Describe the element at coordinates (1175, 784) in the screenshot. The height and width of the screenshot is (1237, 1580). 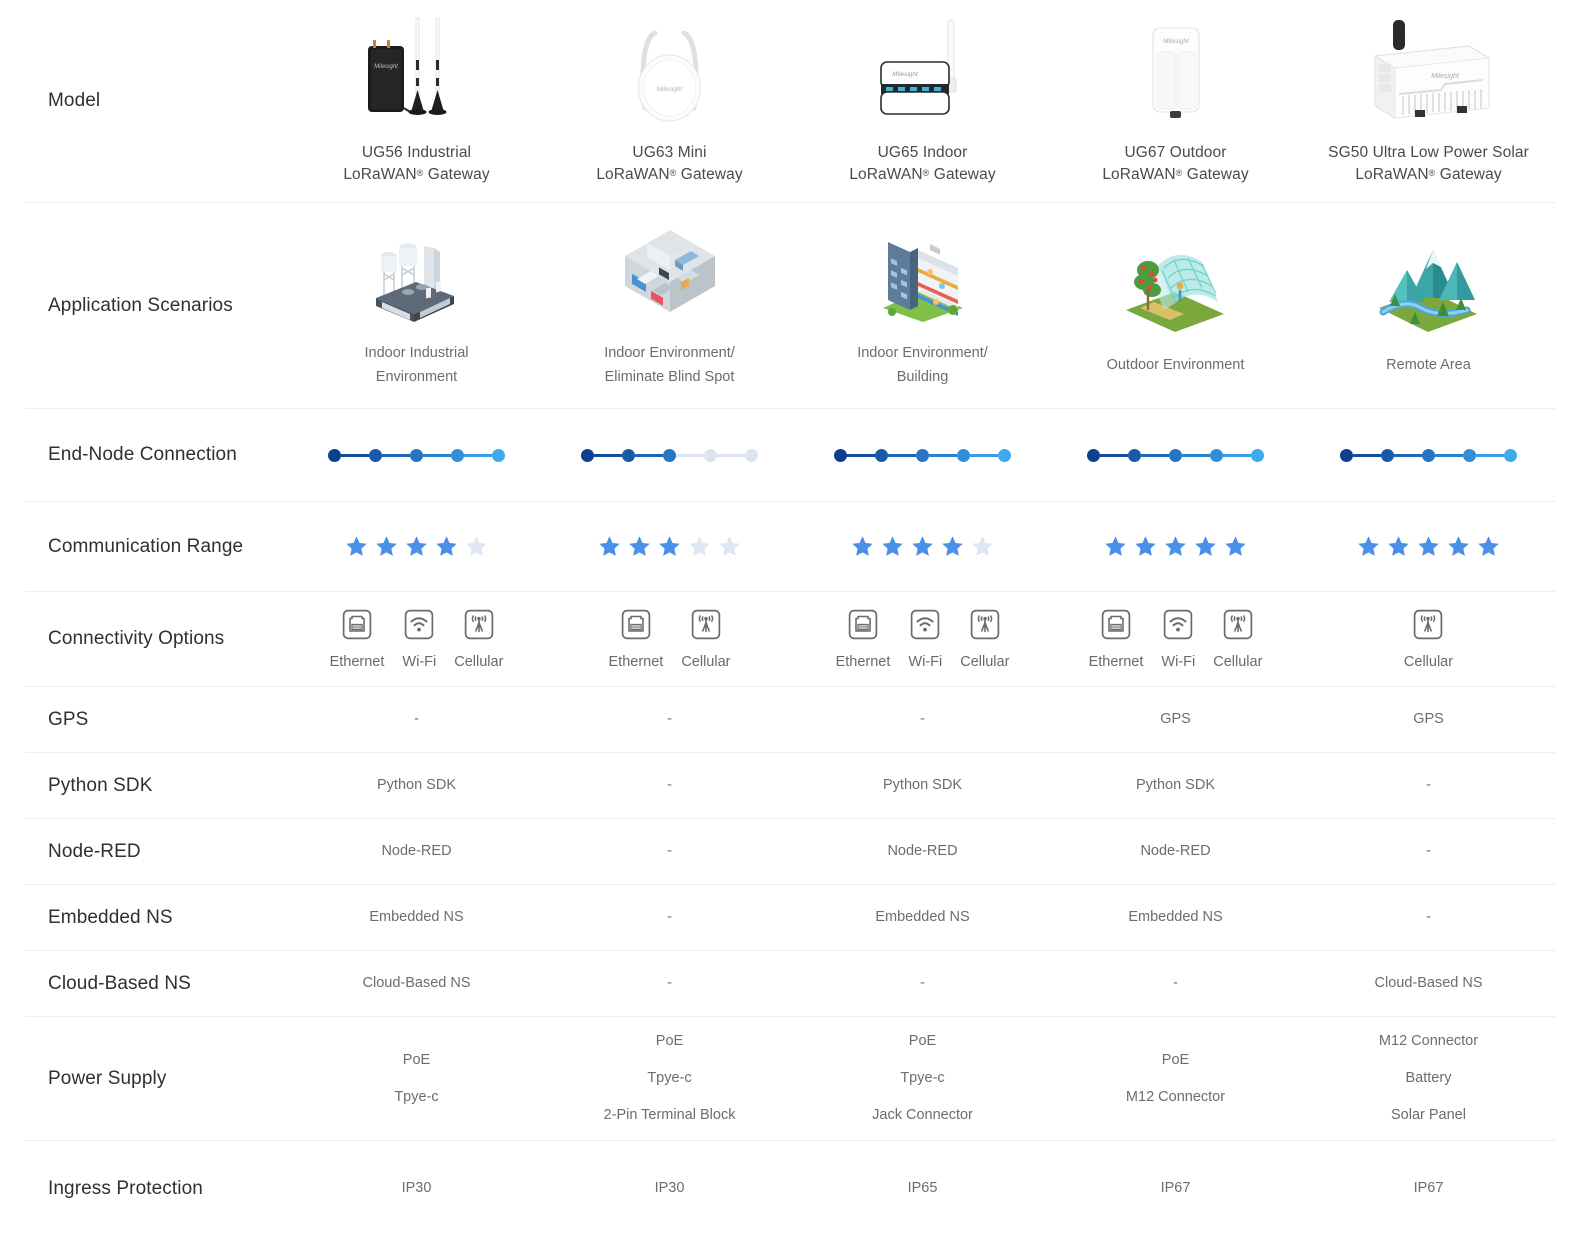
I see `python-sdk-value-ug67: Python SDK` at that location.